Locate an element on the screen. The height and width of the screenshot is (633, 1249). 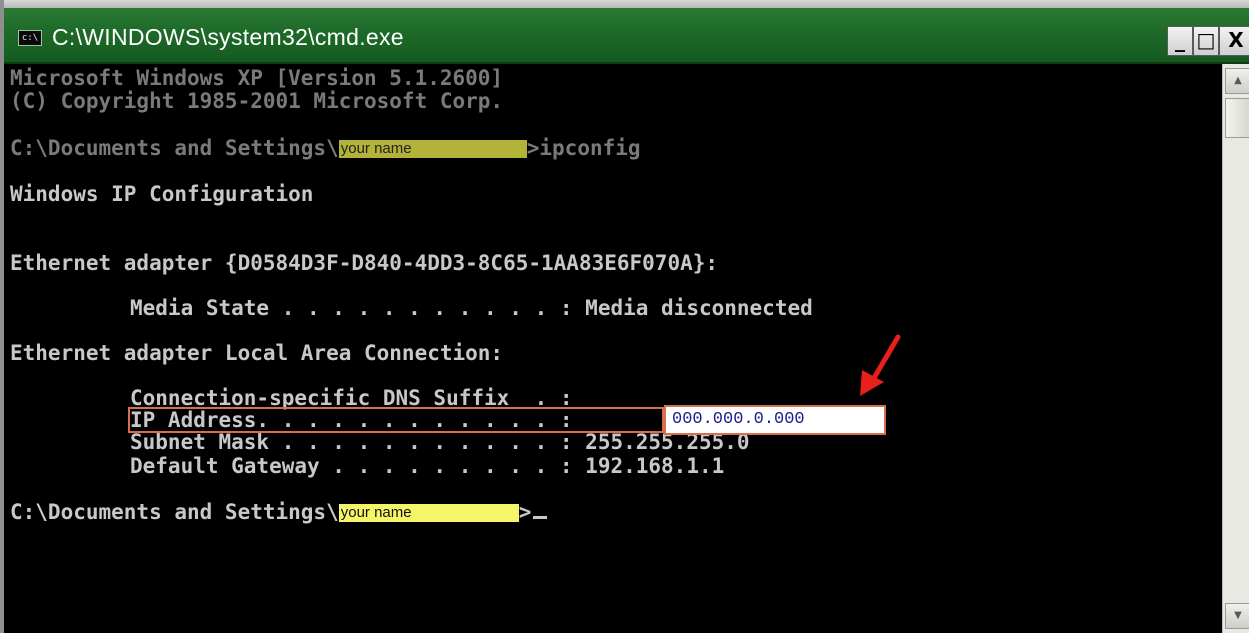
default-gateway-value: 192.168.1.1 is located at coordinates (655, 466).